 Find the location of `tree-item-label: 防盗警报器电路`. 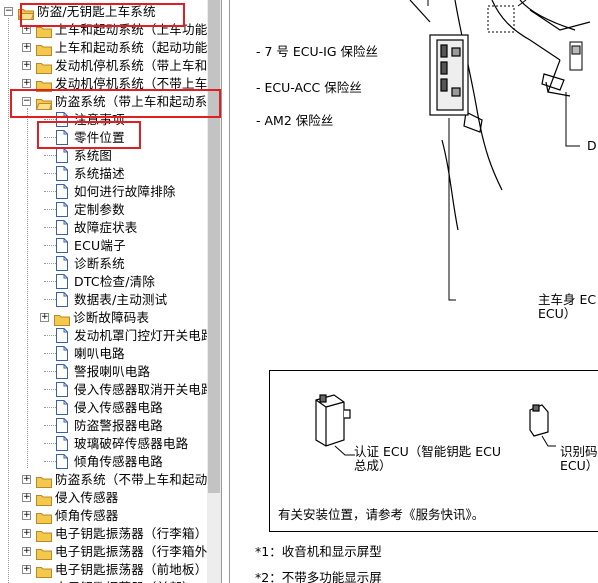

tree-item-label: 防盗警报器电路 is located at coordinates (118, 425).